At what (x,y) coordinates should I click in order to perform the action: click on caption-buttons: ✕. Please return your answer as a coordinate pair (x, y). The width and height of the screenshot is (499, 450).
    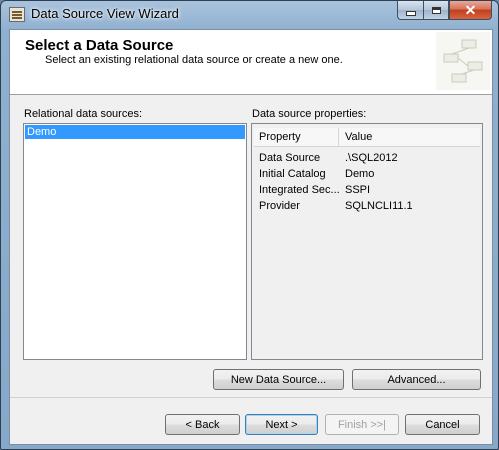
    Looking at the image, I should click on (444, 11).